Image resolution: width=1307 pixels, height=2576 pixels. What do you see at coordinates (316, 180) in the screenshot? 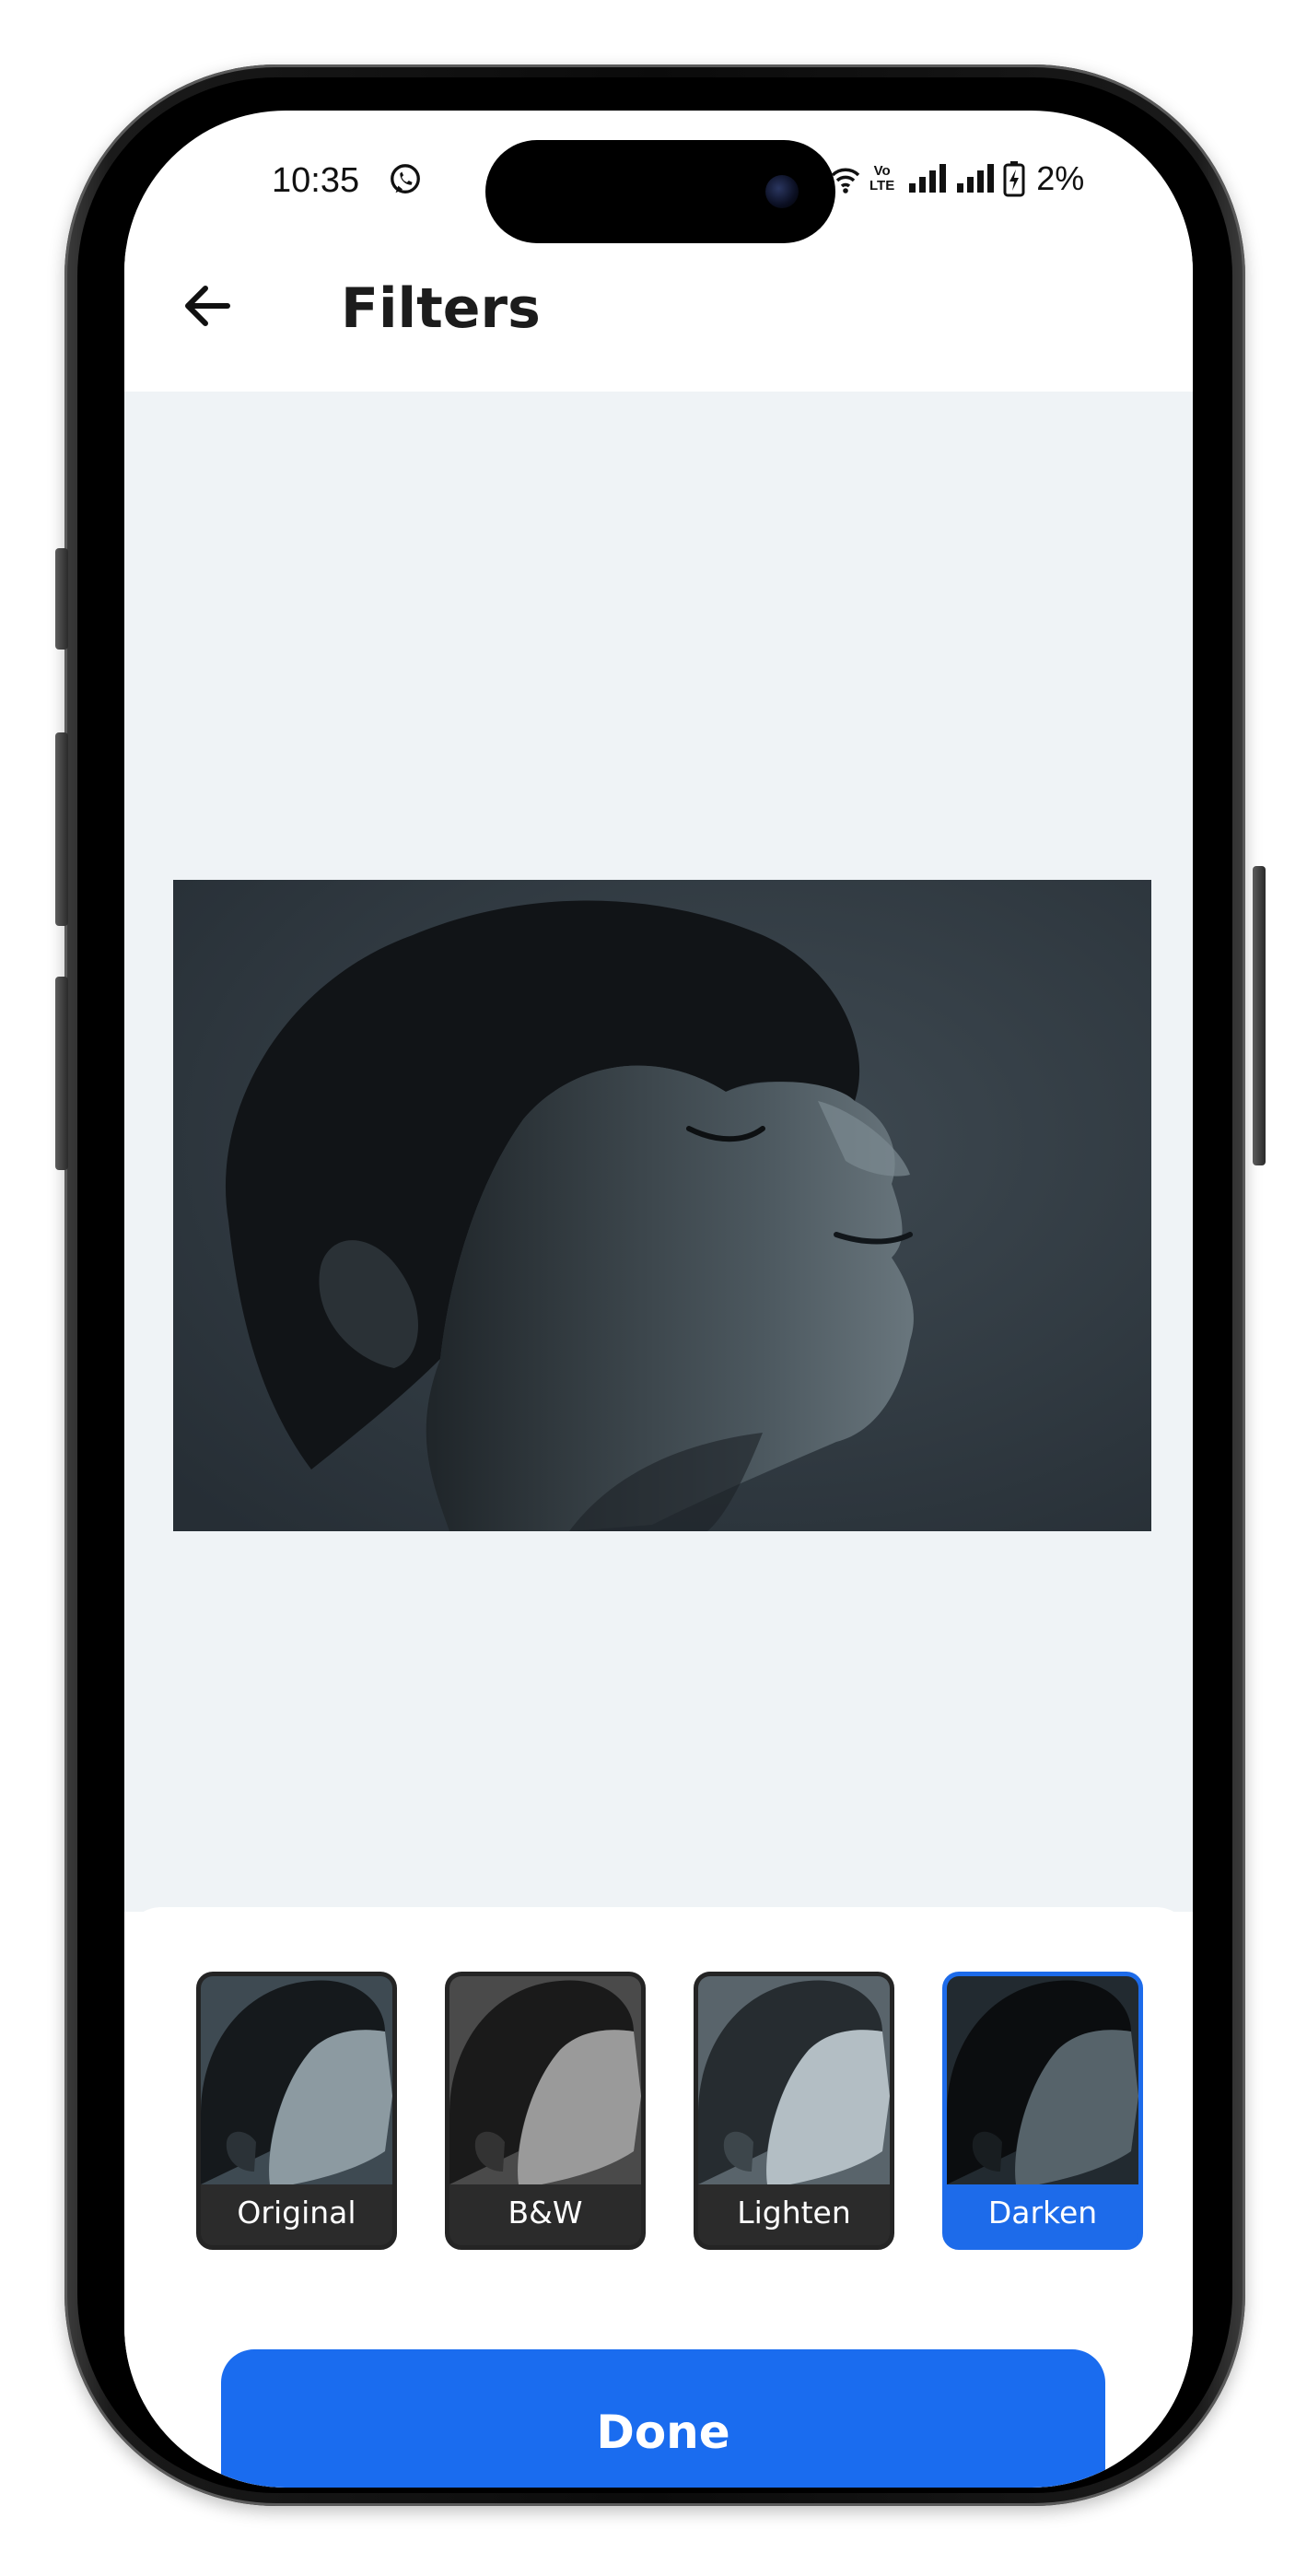
I see `status-time: 10:35` at bounding box center [316, 180].